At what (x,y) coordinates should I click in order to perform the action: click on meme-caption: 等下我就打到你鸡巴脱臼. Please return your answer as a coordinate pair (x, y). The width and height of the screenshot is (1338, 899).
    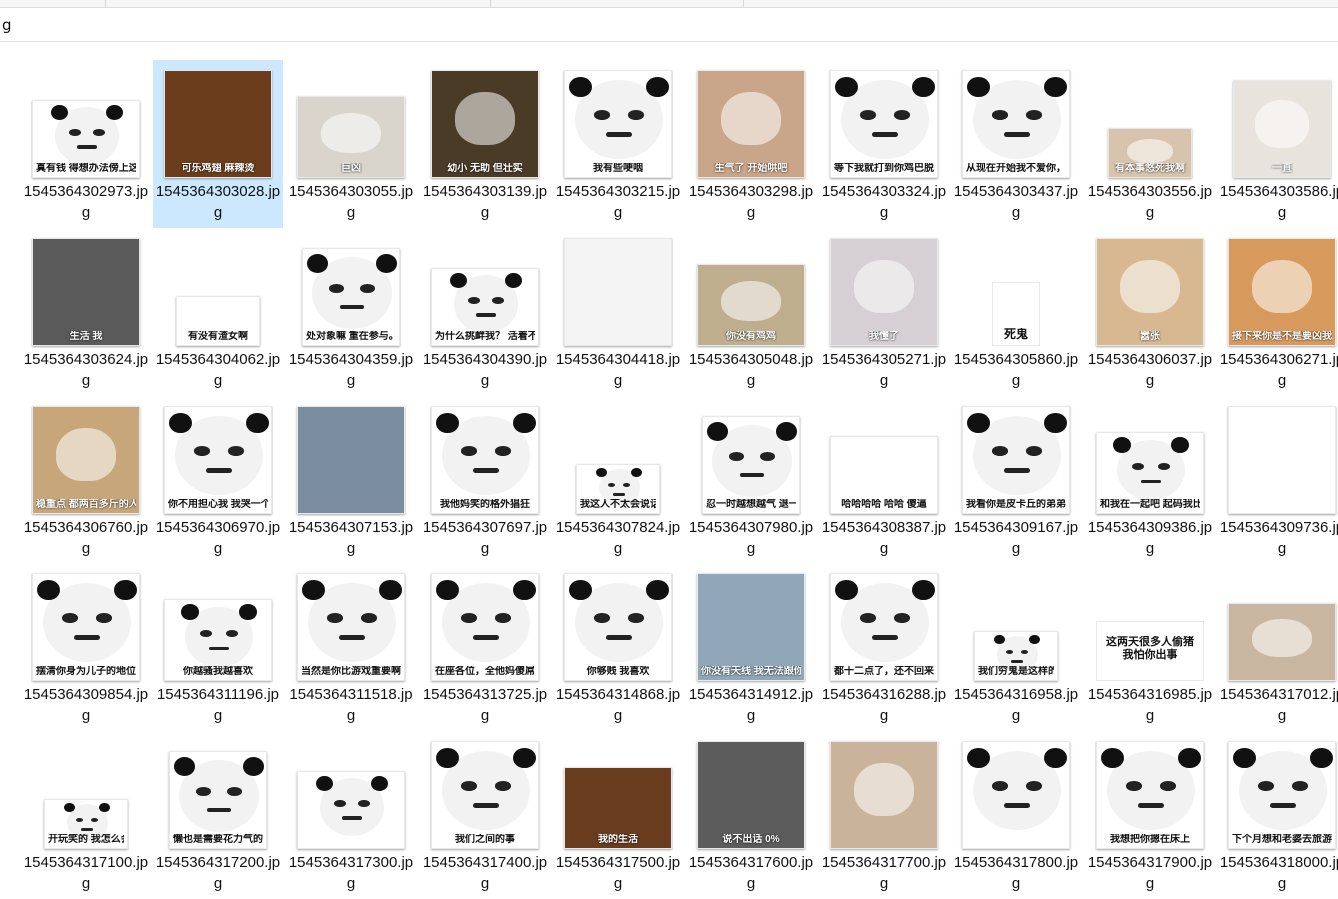
    Looking at the image, I should click on (884, 168).